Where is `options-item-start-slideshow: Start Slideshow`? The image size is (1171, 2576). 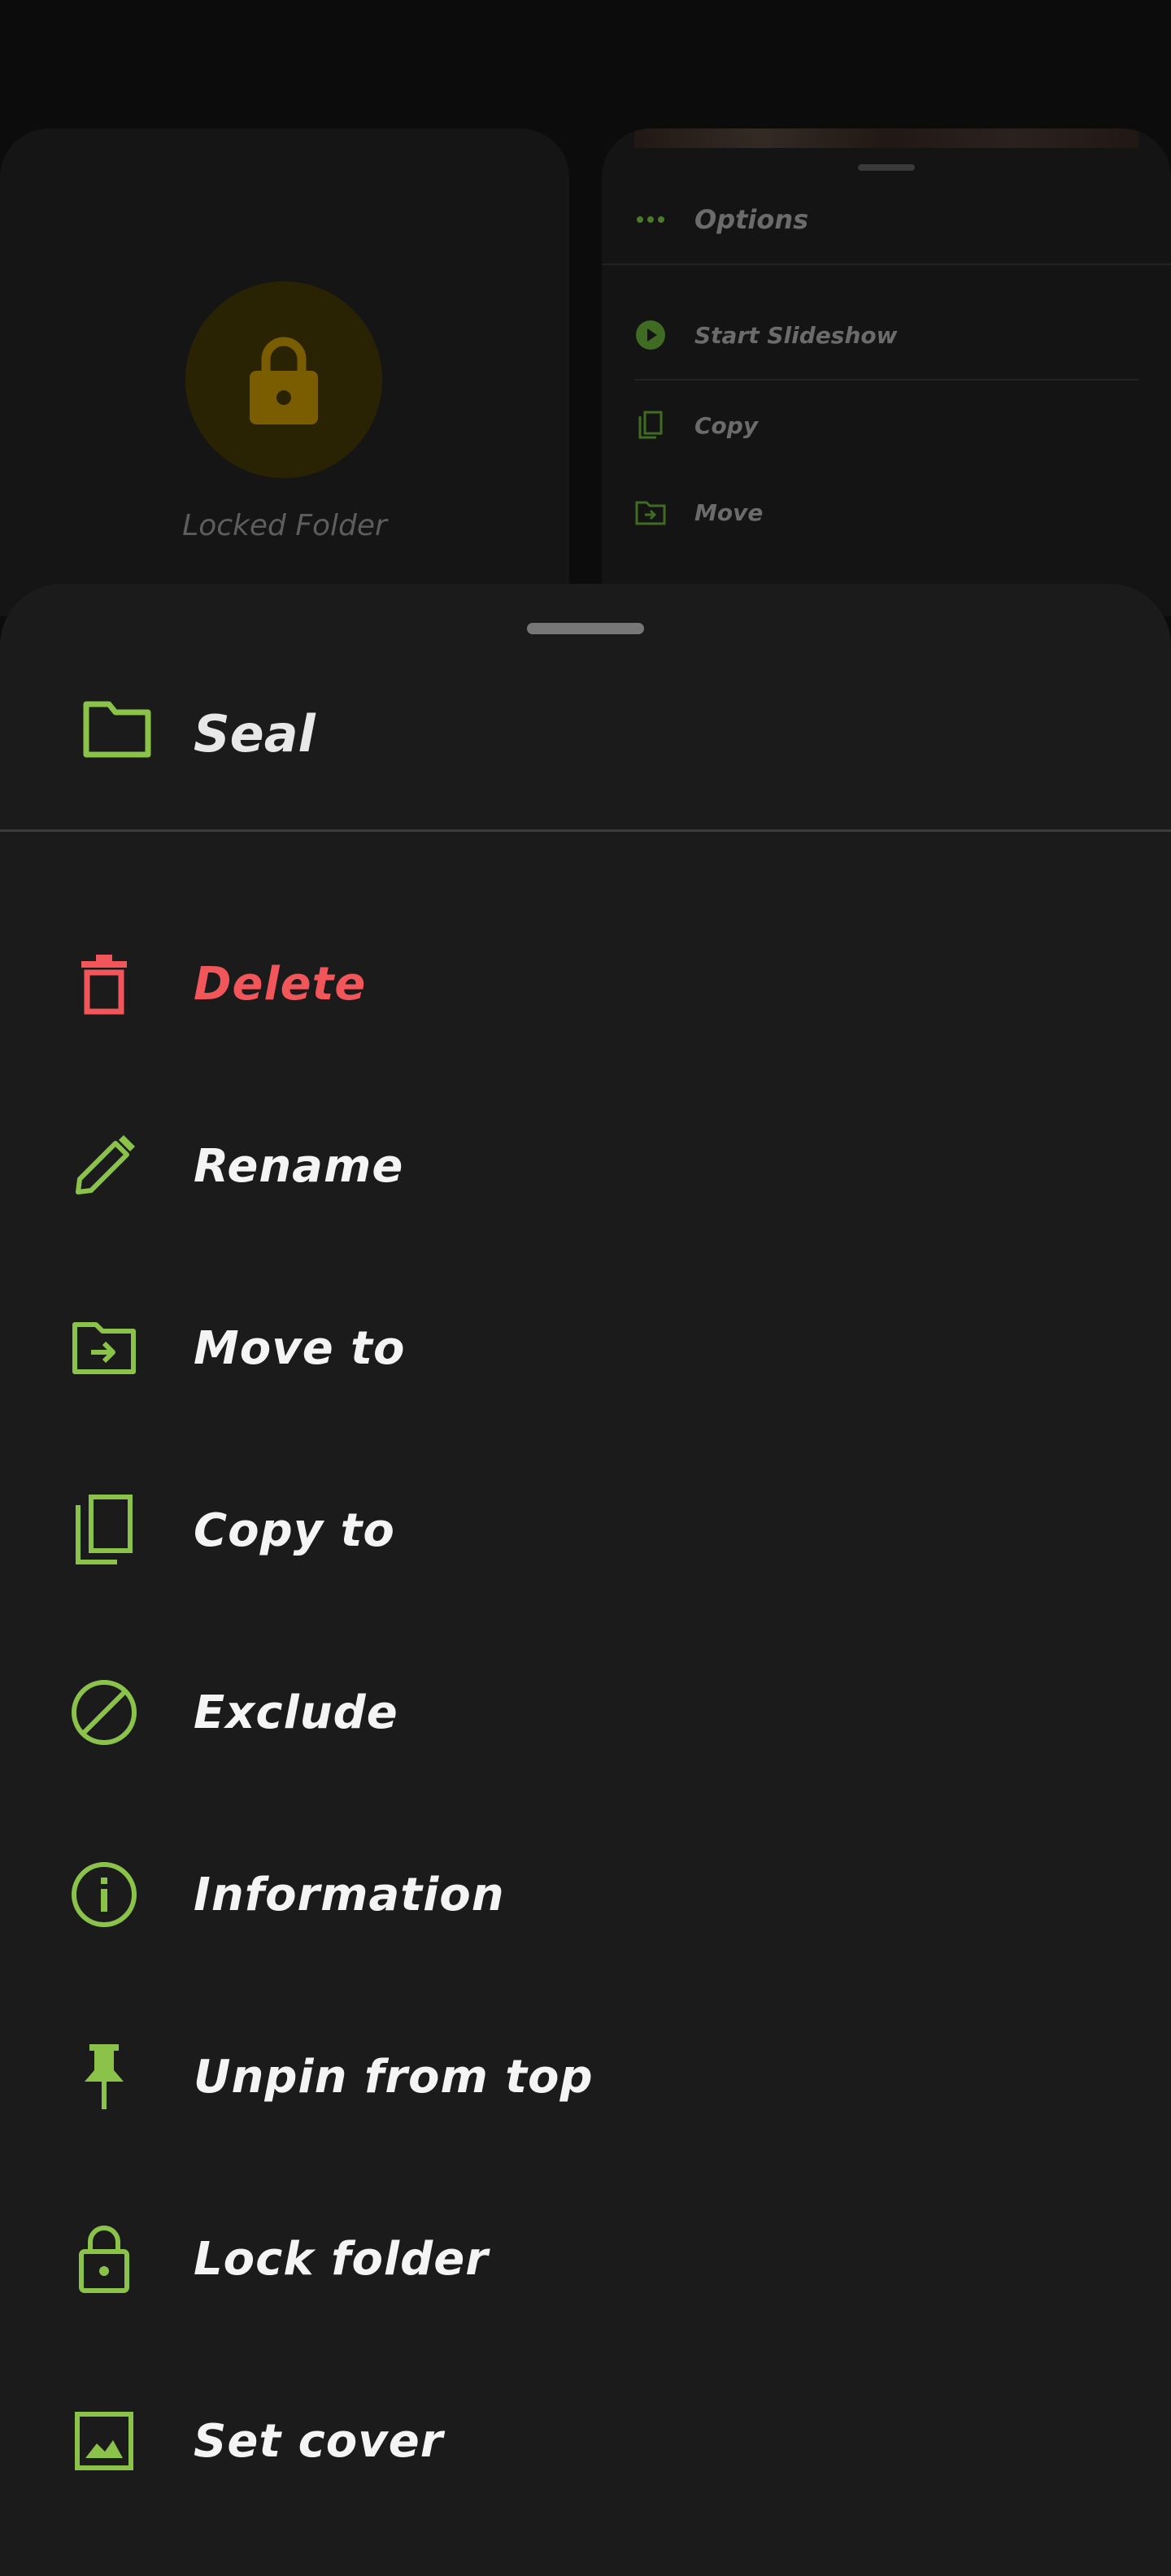 options-item-start-slideshow: Start Slideshow is located at coordinates (765, 335).